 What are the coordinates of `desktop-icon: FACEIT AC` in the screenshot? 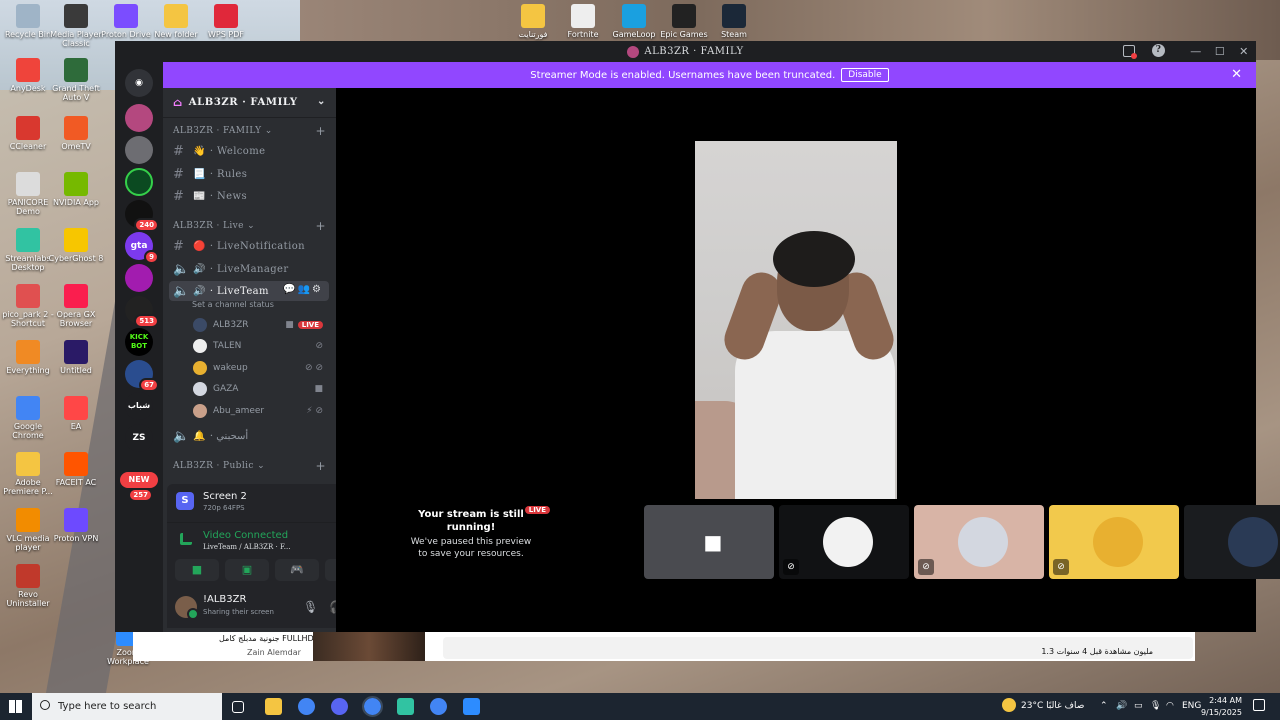 It's located at (76, 469).